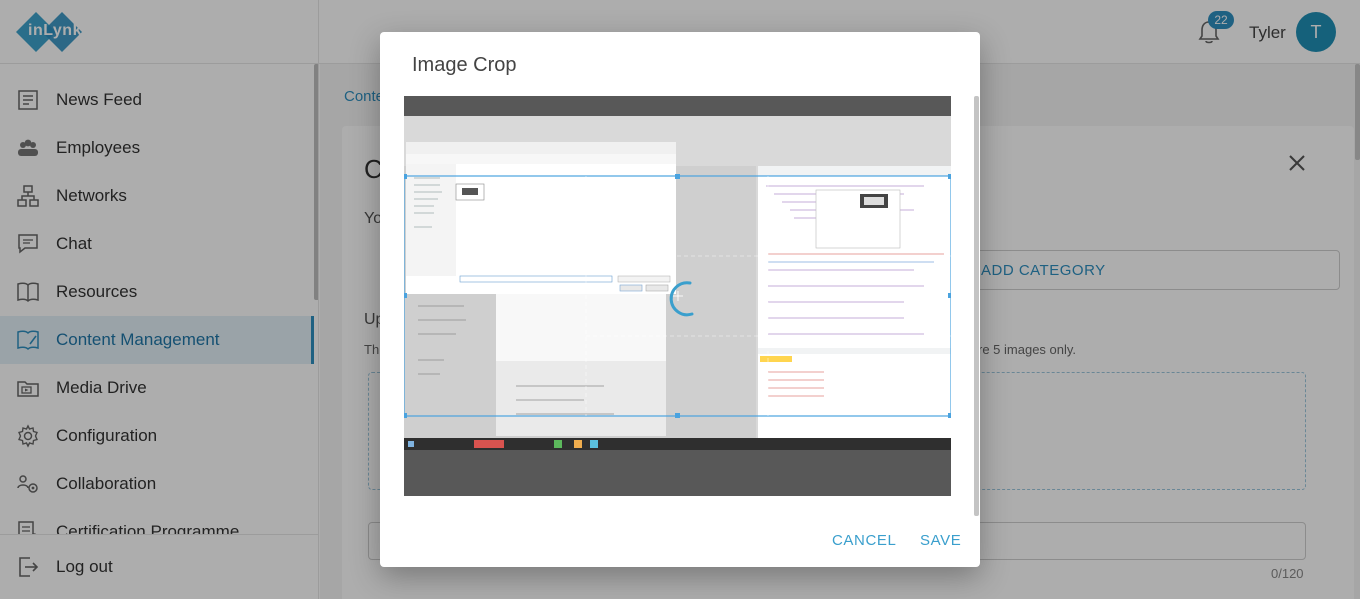  I want to click on save-button: SAVE, so click(940, 540).